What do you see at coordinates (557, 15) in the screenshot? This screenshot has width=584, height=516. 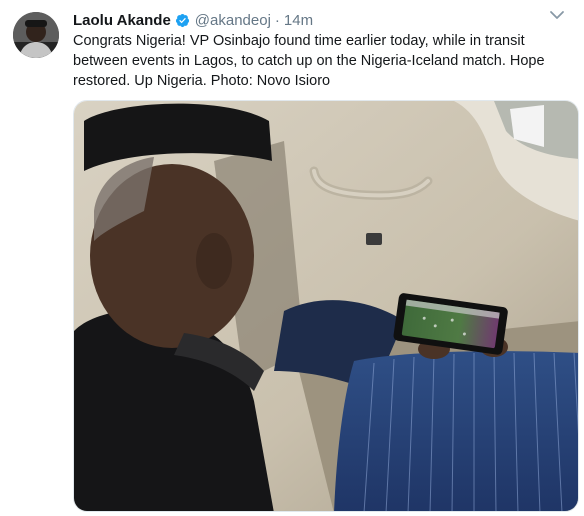 I see `chevron-down-icon` at bounding box center [557, 15].